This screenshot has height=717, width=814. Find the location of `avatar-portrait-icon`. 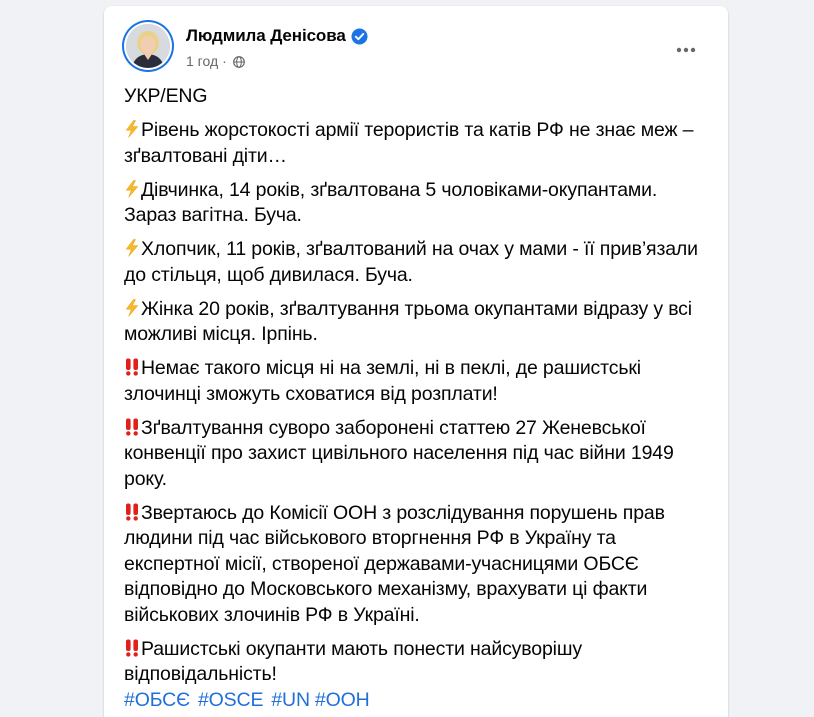

avatar-portrait-icon is located at coordinates (148, 46).